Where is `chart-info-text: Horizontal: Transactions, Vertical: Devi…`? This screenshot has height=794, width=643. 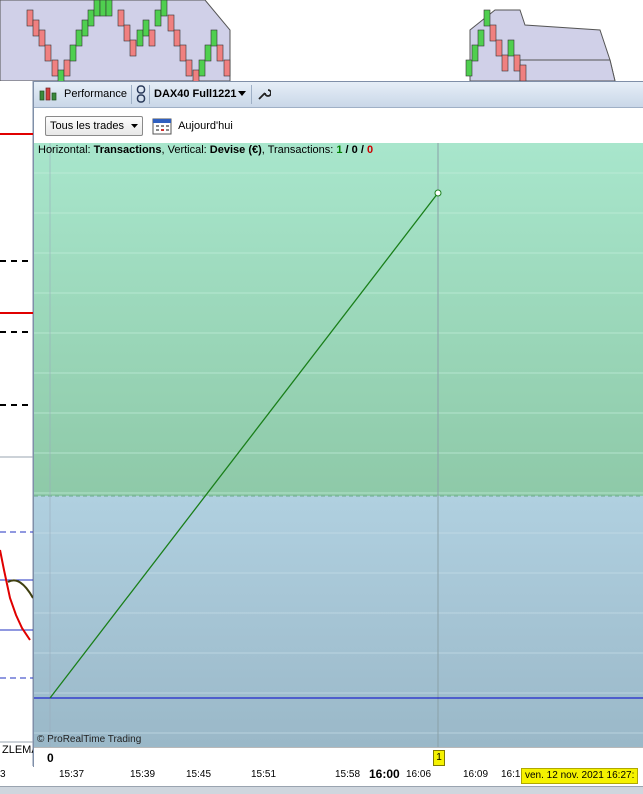 chart-info-text: Horizontal: Transactions, Vertical: Devi… is located at coordinates (206, 150).